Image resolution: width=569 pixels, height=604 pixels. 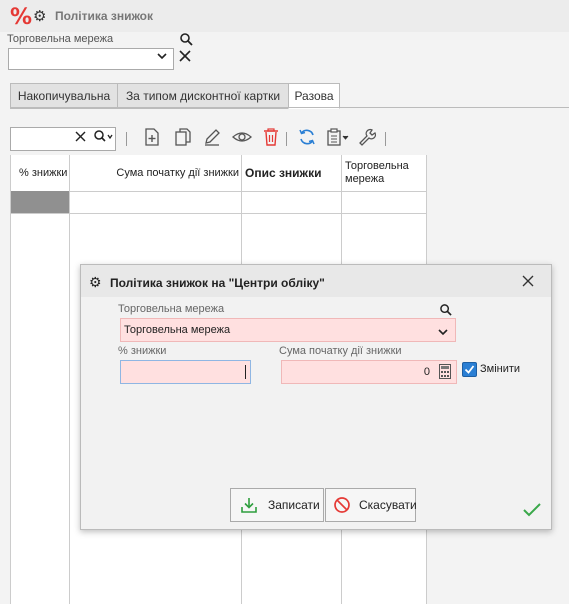 I want to click on edit-icon, so click(x=212, y=139).